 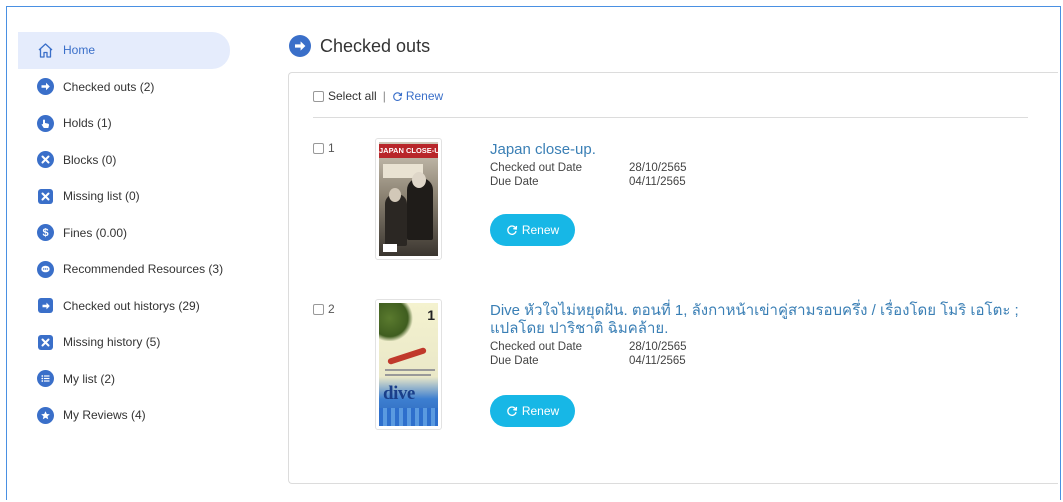 What do you see at coordinates (375, 45) in the screenshot?
I see `page-title-text: Checked outs` at bounding box center [375, 45].